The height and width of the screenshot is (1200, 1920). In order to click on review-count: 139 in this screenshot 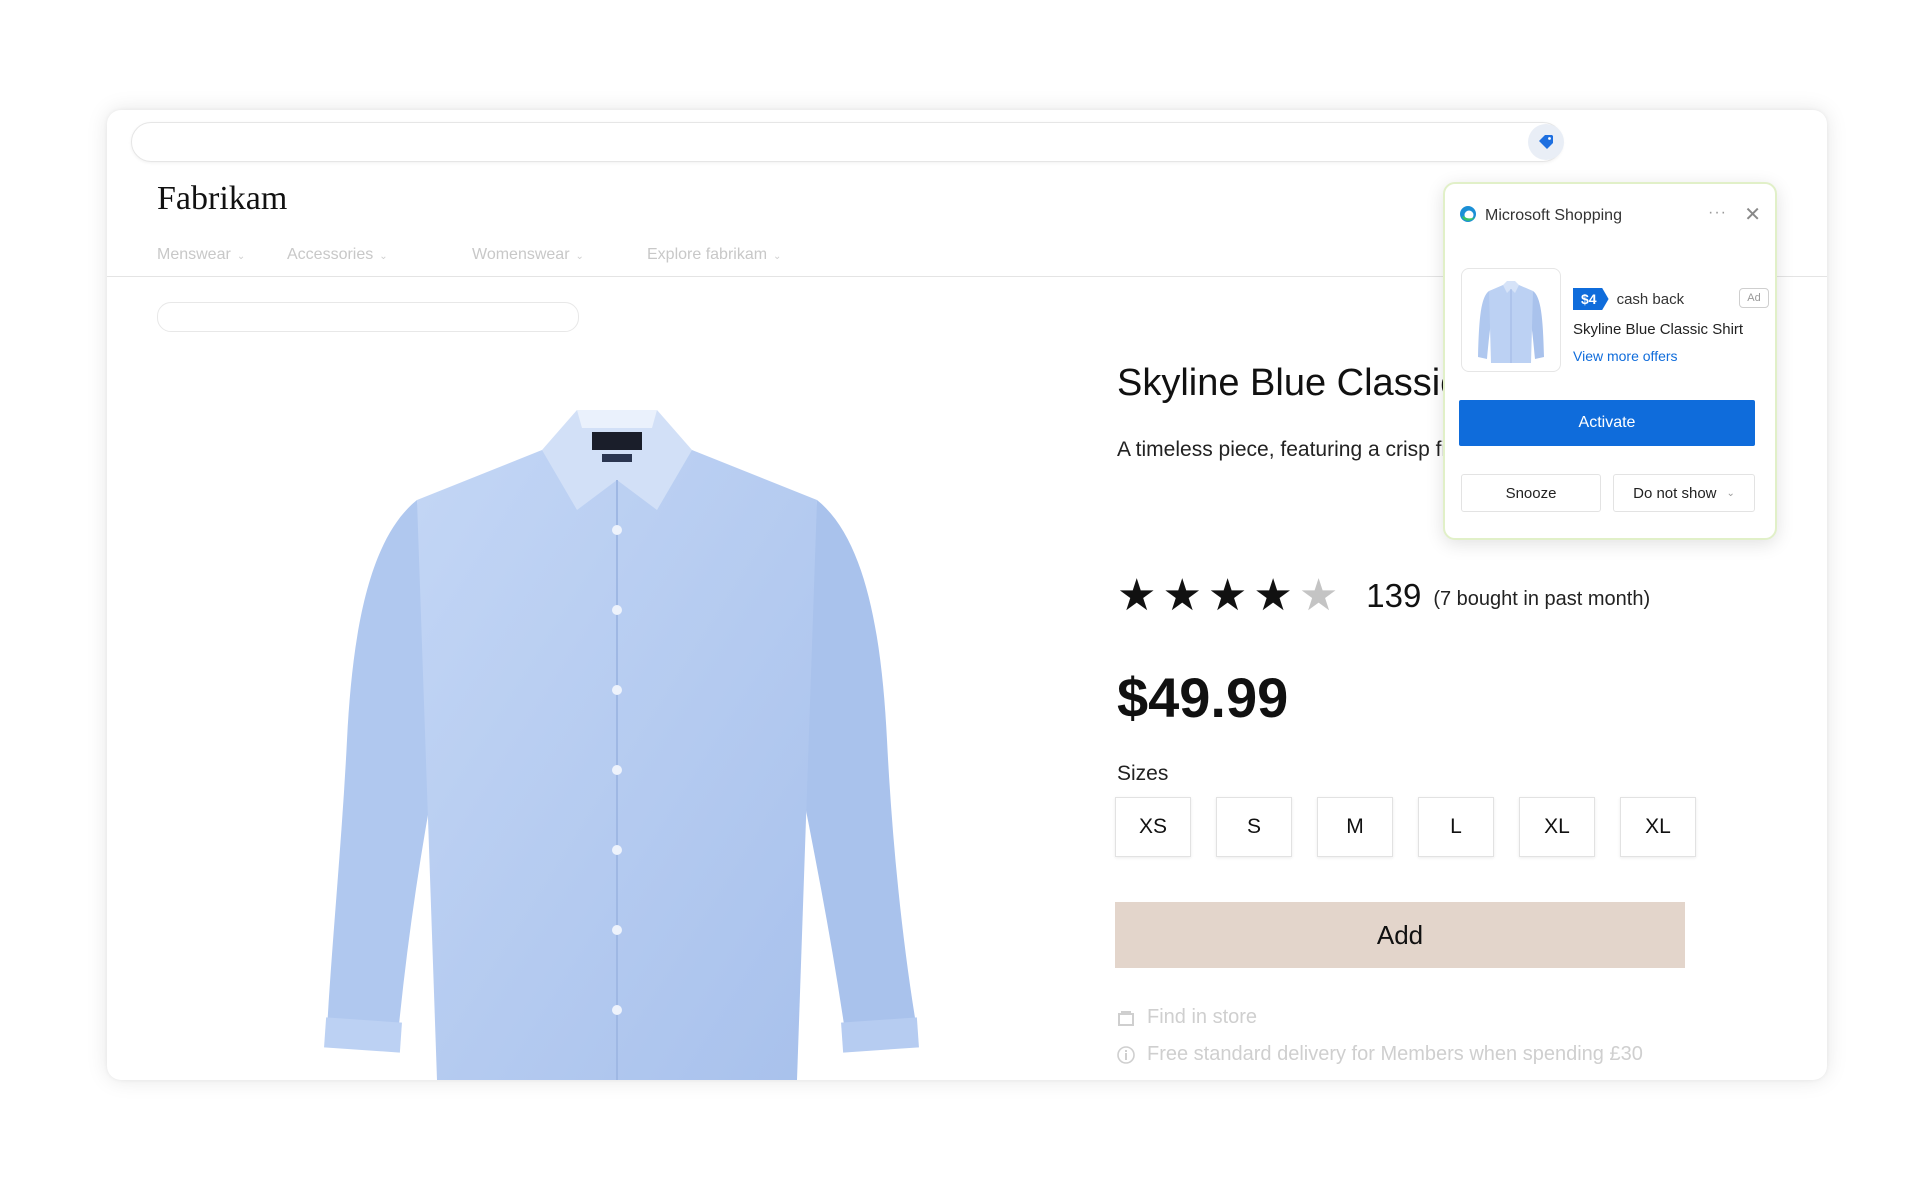, I will do `click(1393, 596)`.